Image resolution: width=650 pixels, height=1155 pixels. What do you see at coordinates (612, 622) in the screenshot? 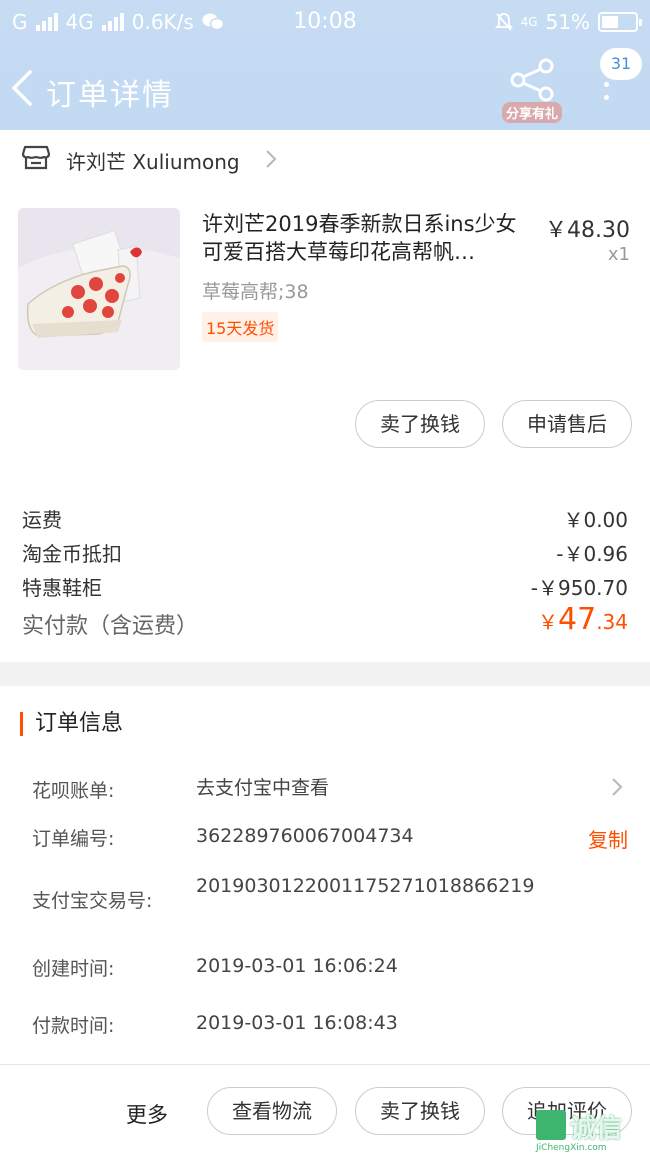
I see `paid-decimal: .34` at bounding box center [612, 622].